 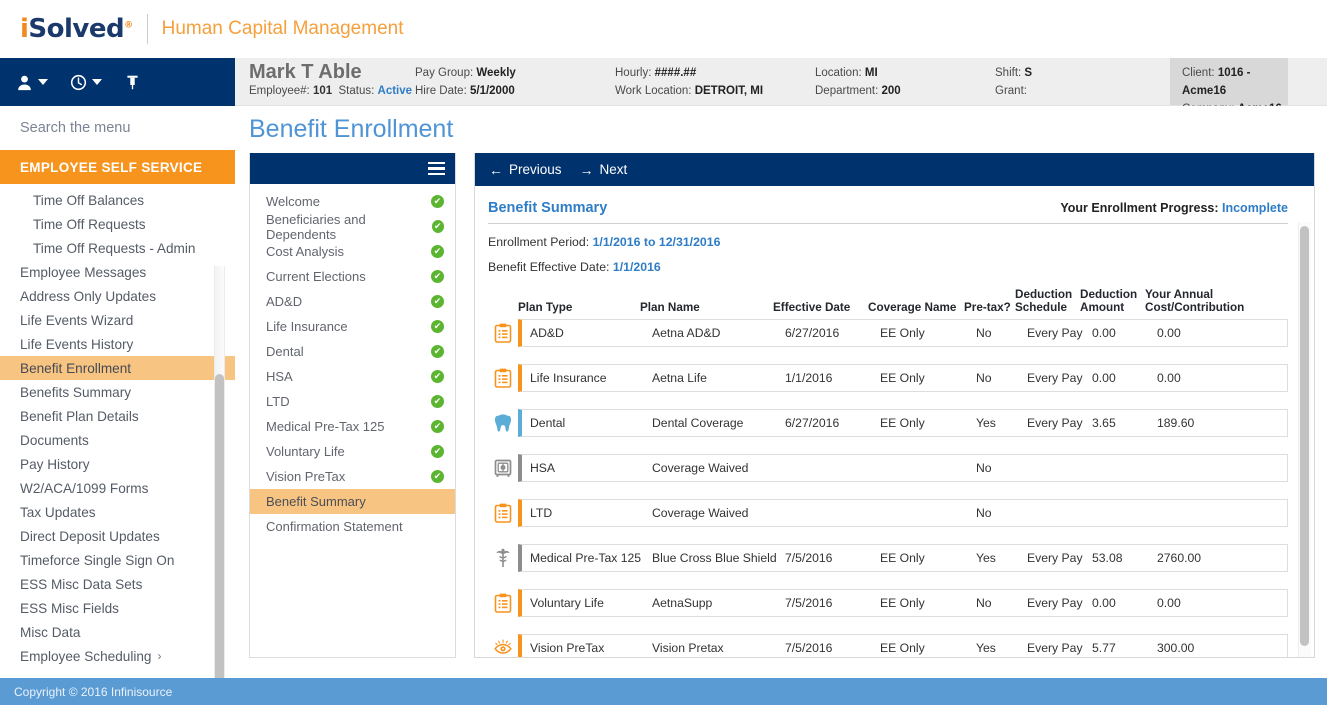 I want to click on sidebar-item-employee-scheduling: Employee Scheduling ›, so click(x=117, y=656).